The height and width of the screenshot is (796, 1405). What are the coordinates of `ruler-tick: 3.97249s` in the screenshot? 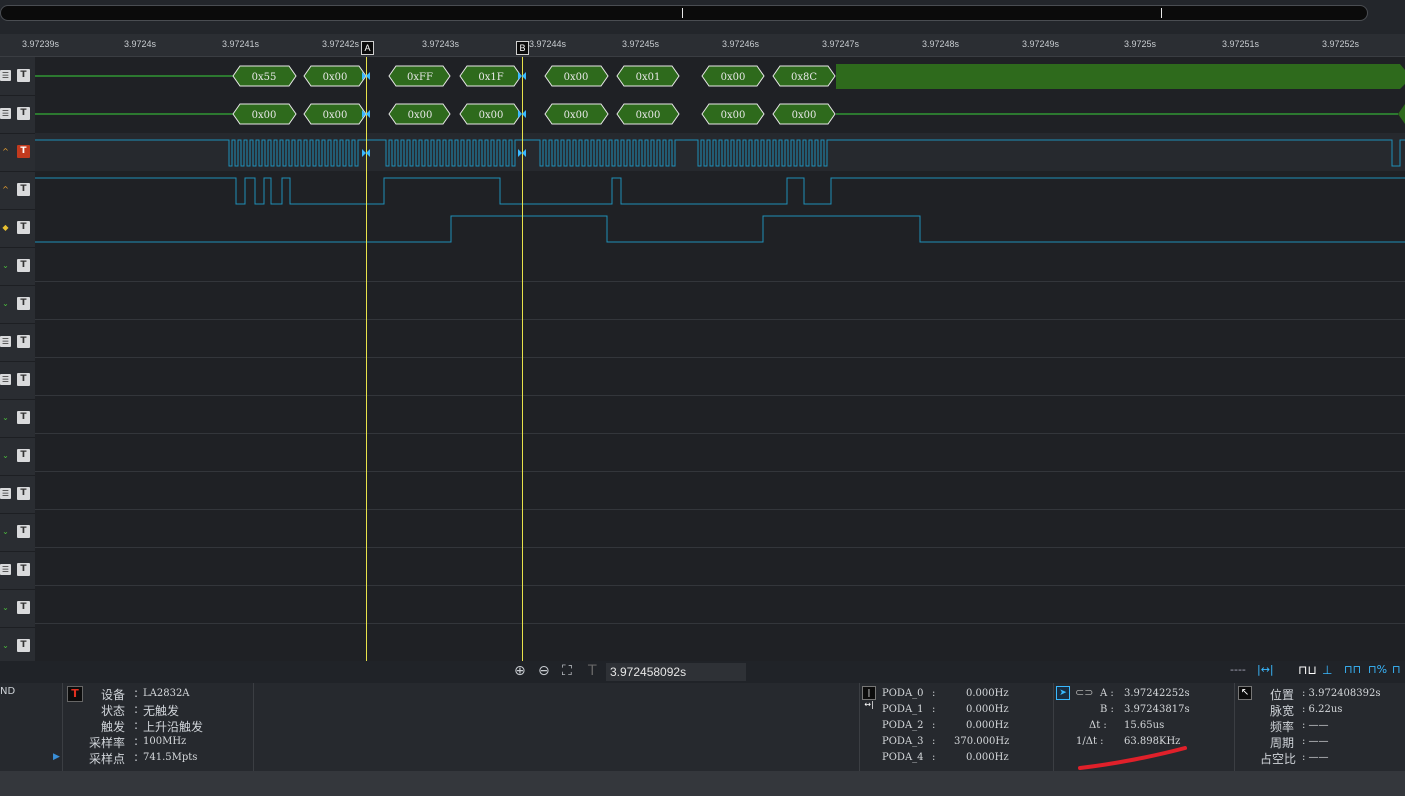 It's located at (1041, 44).